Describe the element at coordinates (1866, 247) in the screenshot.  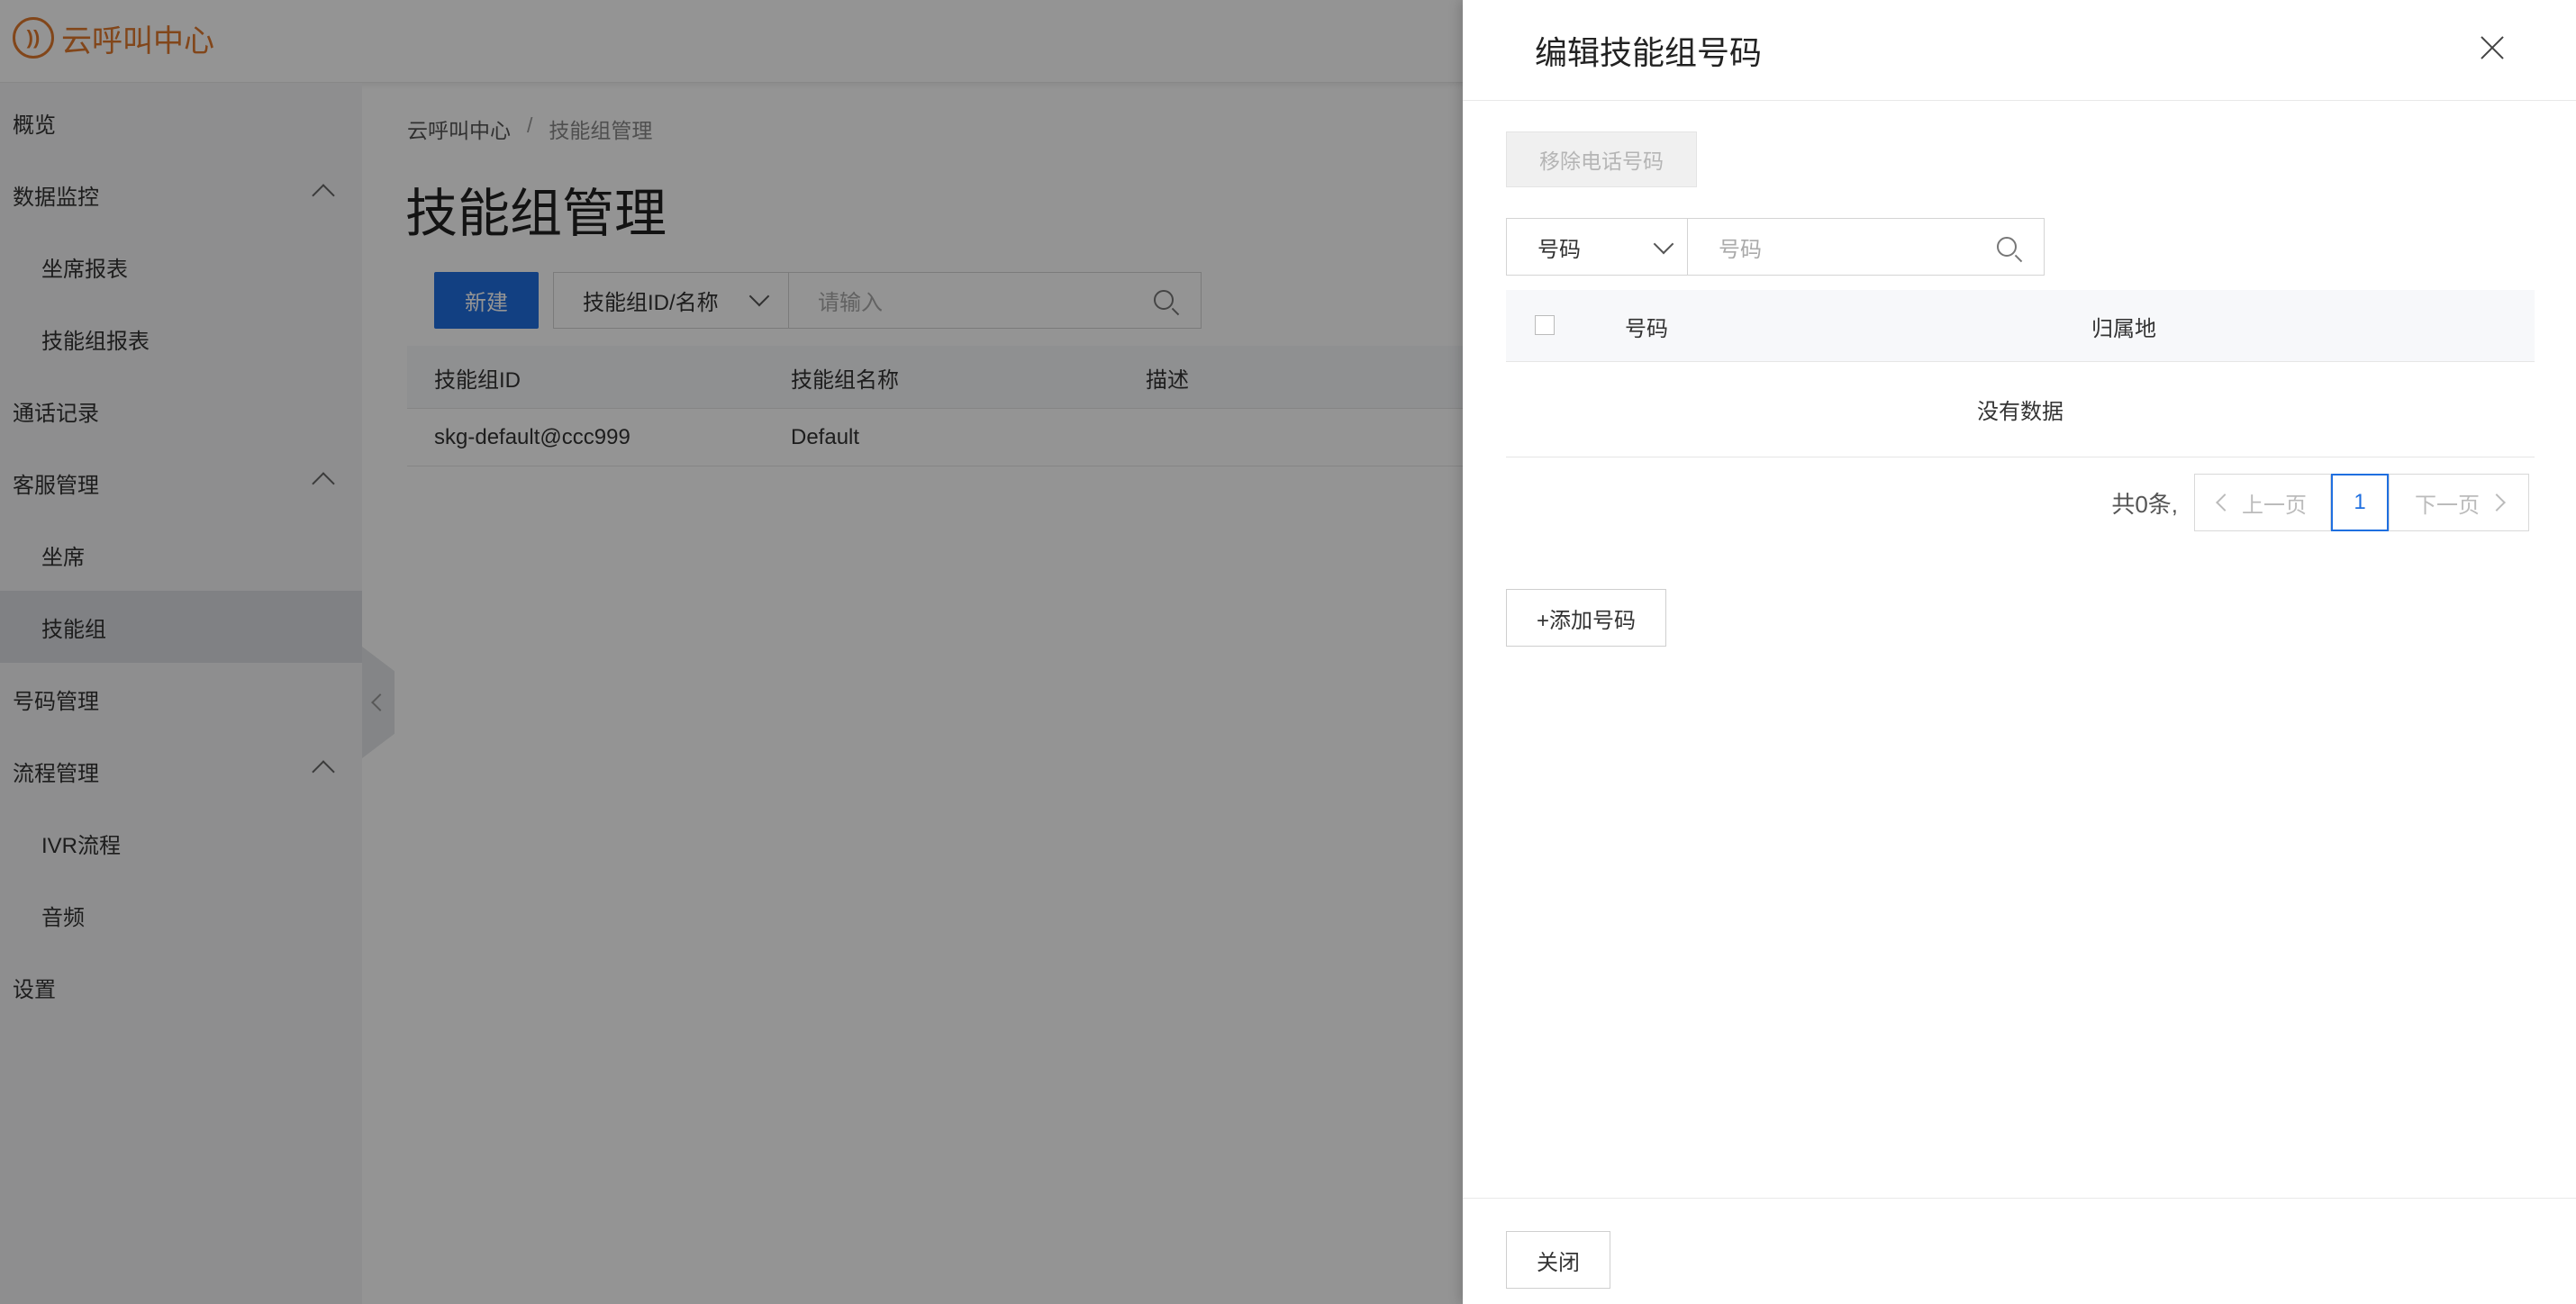
I see `number-search-input: 号码` at that location.